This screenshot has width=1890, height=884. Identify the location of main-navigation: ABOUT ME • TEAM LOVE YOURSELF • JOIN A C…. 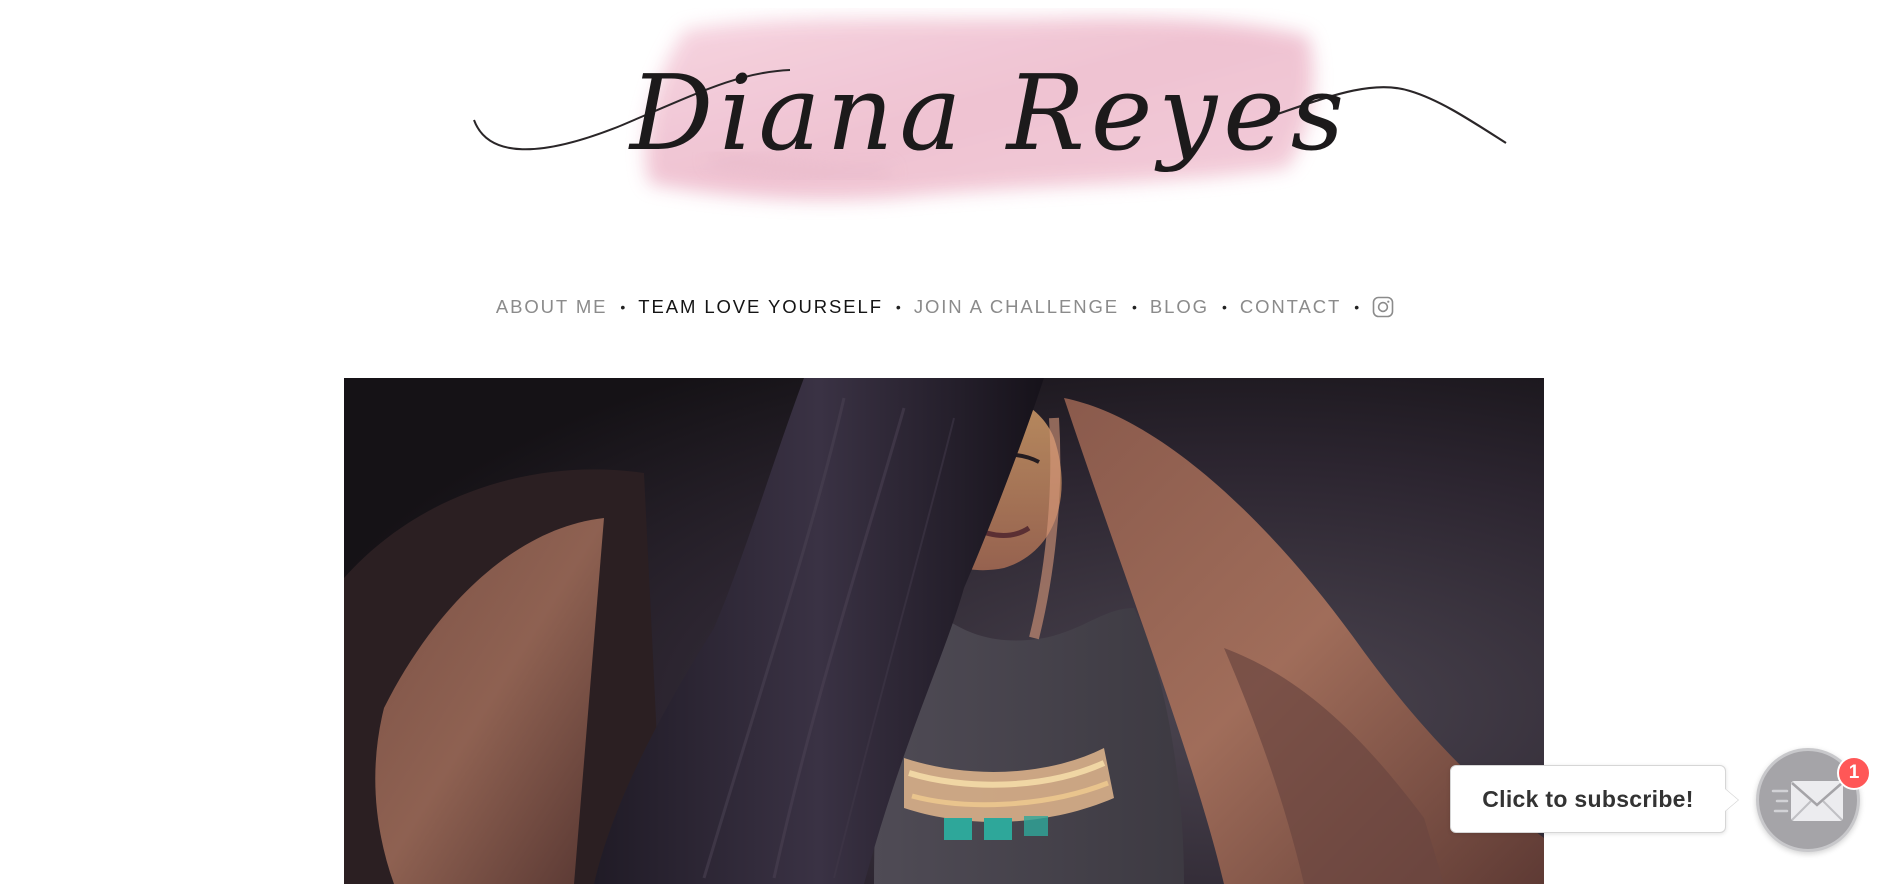
(945, 307).